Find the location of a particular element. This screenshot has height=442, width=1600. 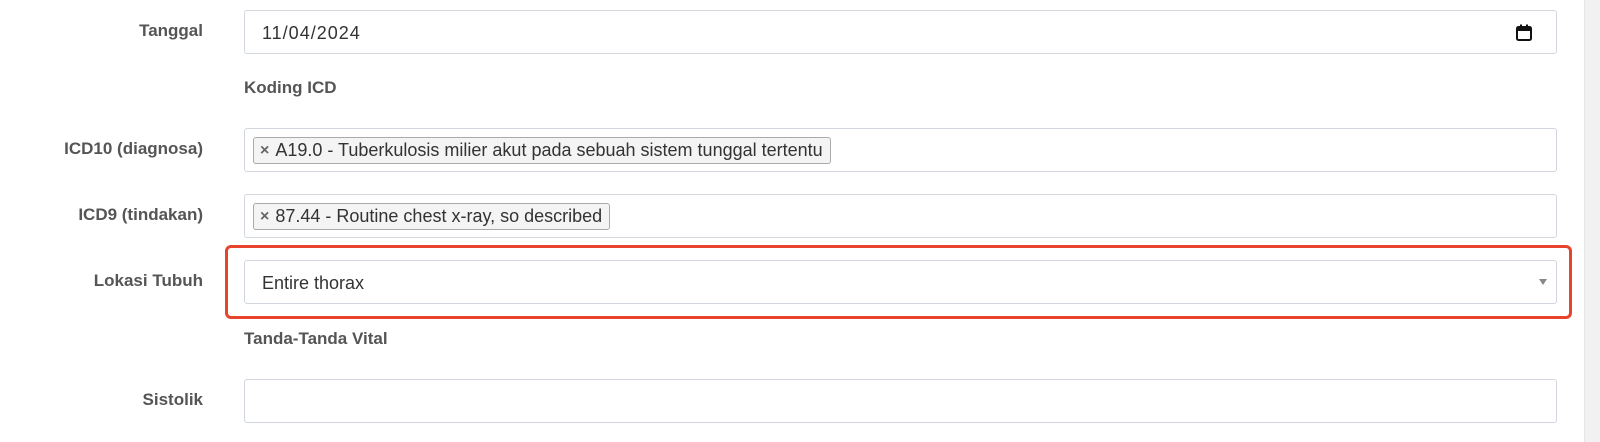

tanggal-value: 11/04/2024 is located at coordinates (311, 33).